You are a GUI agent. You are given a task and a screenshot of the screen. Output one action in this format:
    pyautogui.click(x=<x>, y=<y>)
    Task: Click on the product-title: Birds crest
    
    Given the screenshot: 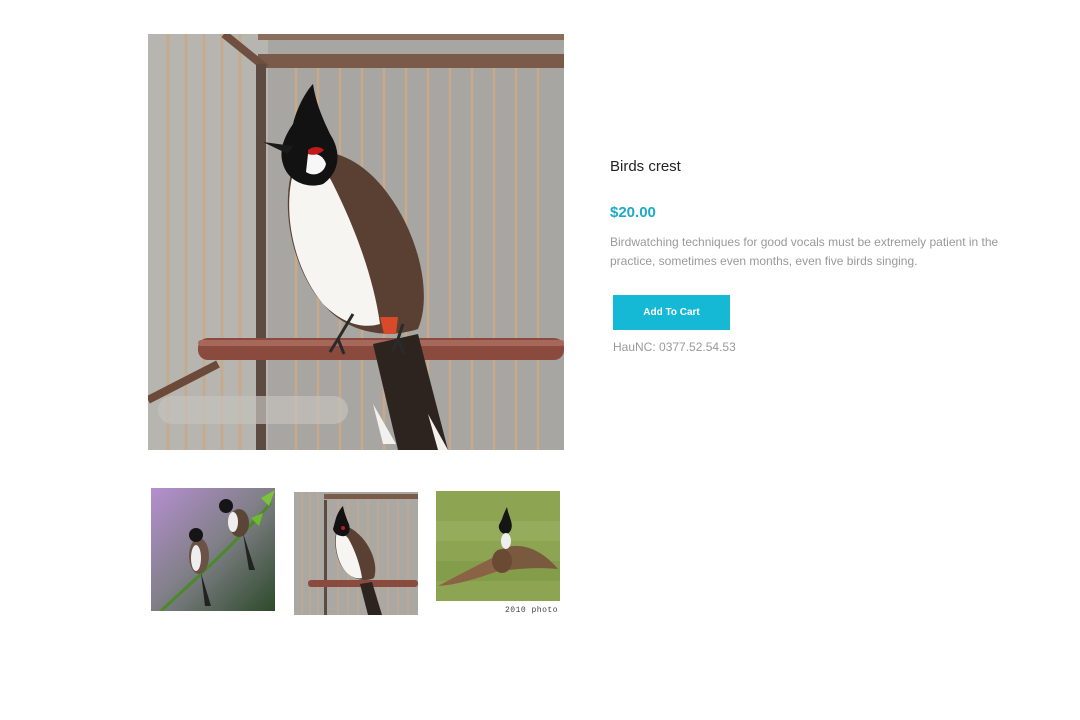 What is the action you would take?
    pyautogui.click(x=645, y=166)
    